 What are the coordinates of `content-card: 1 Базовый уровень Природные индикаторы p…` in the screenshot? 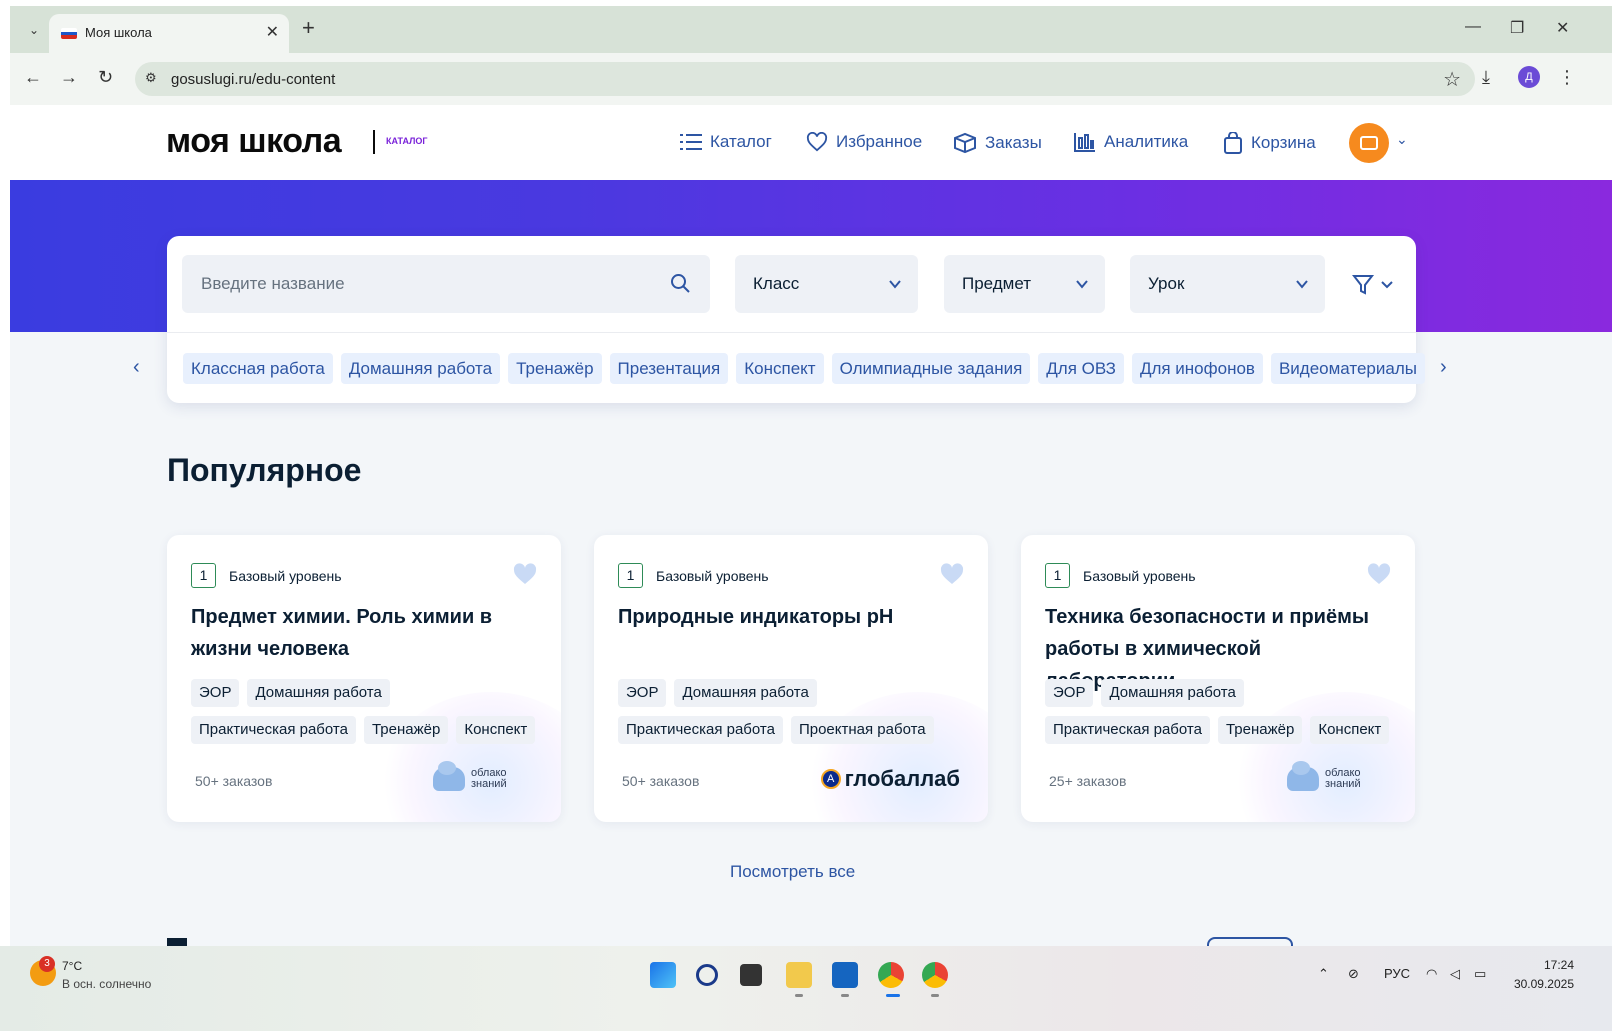 It's located at (791, 678).